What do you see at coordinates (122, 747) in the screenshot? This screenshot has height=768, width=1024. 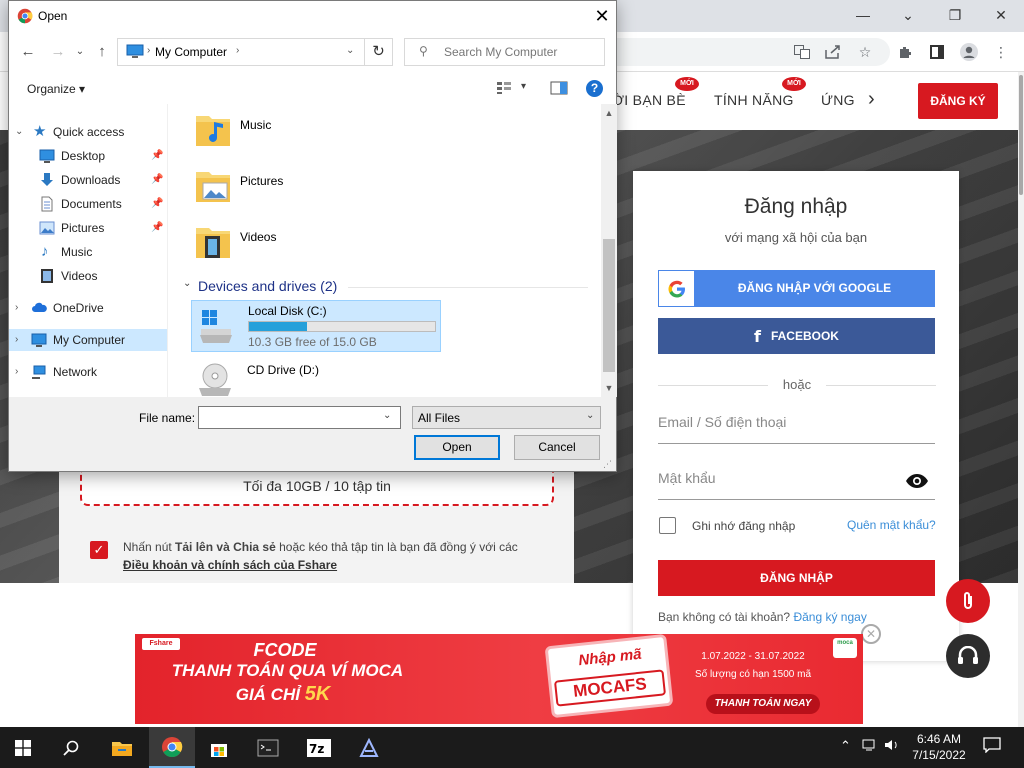 I see `file-explorer-icon` at bounding box center [122, 747].